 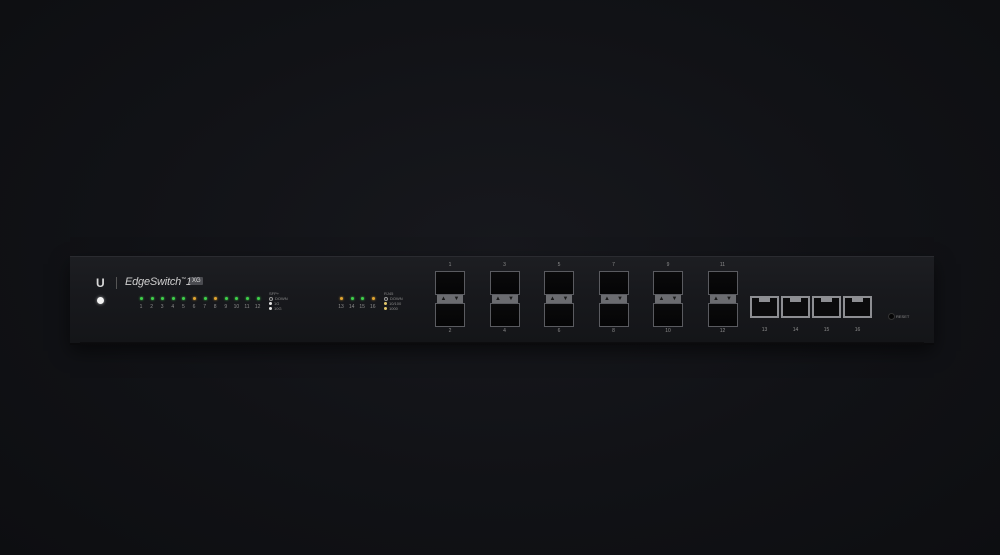 I want to click on reset-label: RESET, so click(x=903, y=316).